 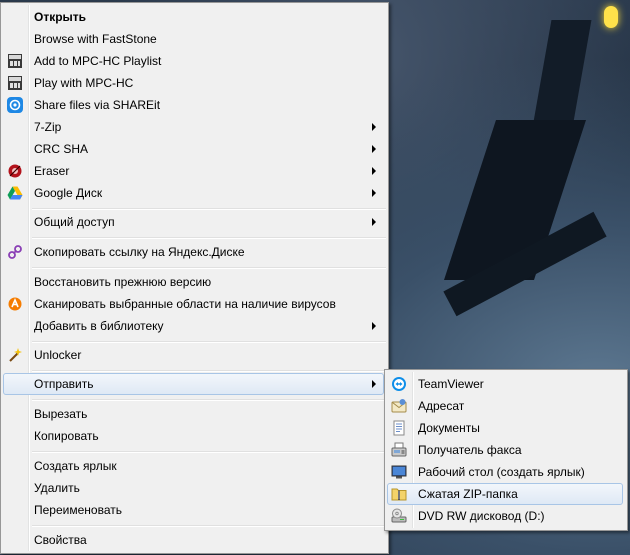 I want to click on zip-folder-icon, so click(x=399, y=494).